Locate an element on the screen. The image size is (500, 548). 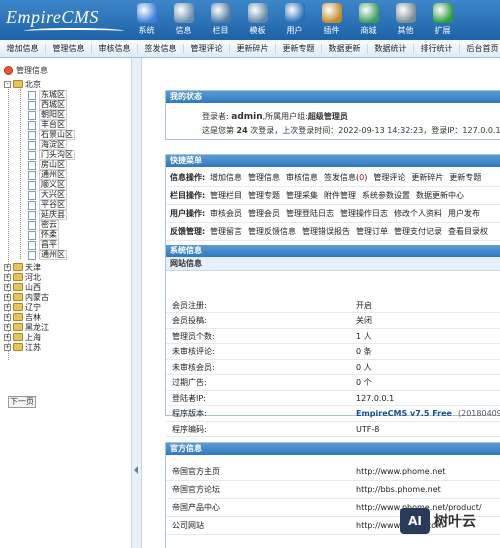
menubar-item: 管理信息 is located at coordinates (69, 48).